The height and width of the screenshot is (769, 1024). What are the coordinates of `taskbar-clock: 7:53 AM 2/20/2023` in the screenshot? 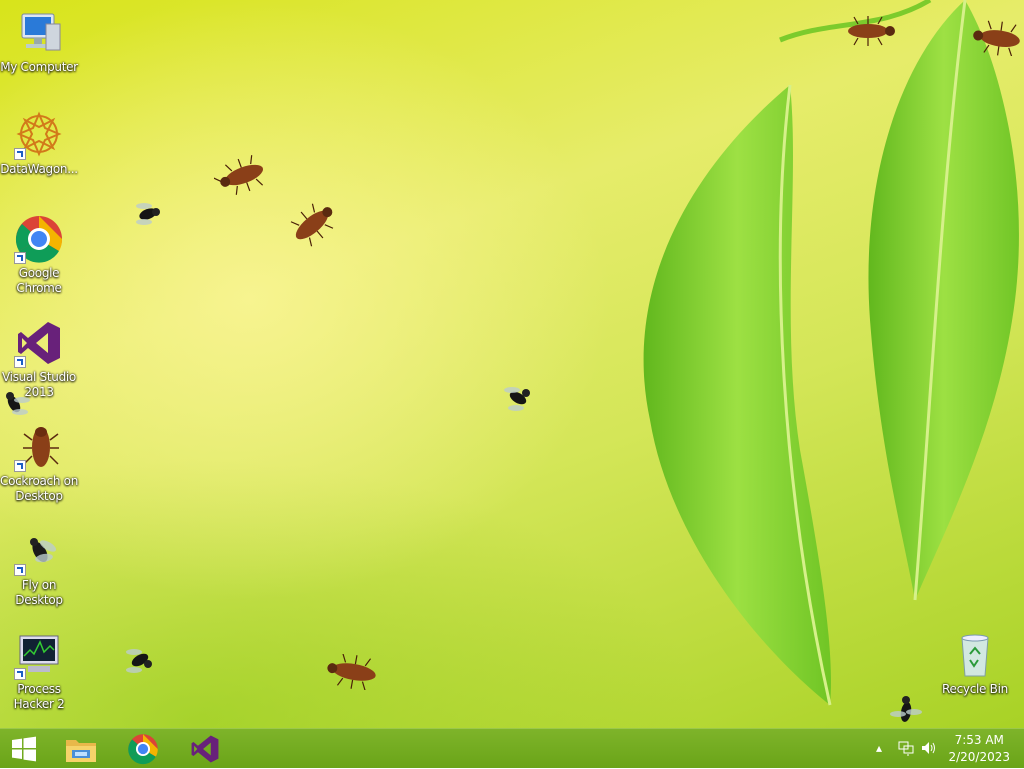 It's located at (979, 749).